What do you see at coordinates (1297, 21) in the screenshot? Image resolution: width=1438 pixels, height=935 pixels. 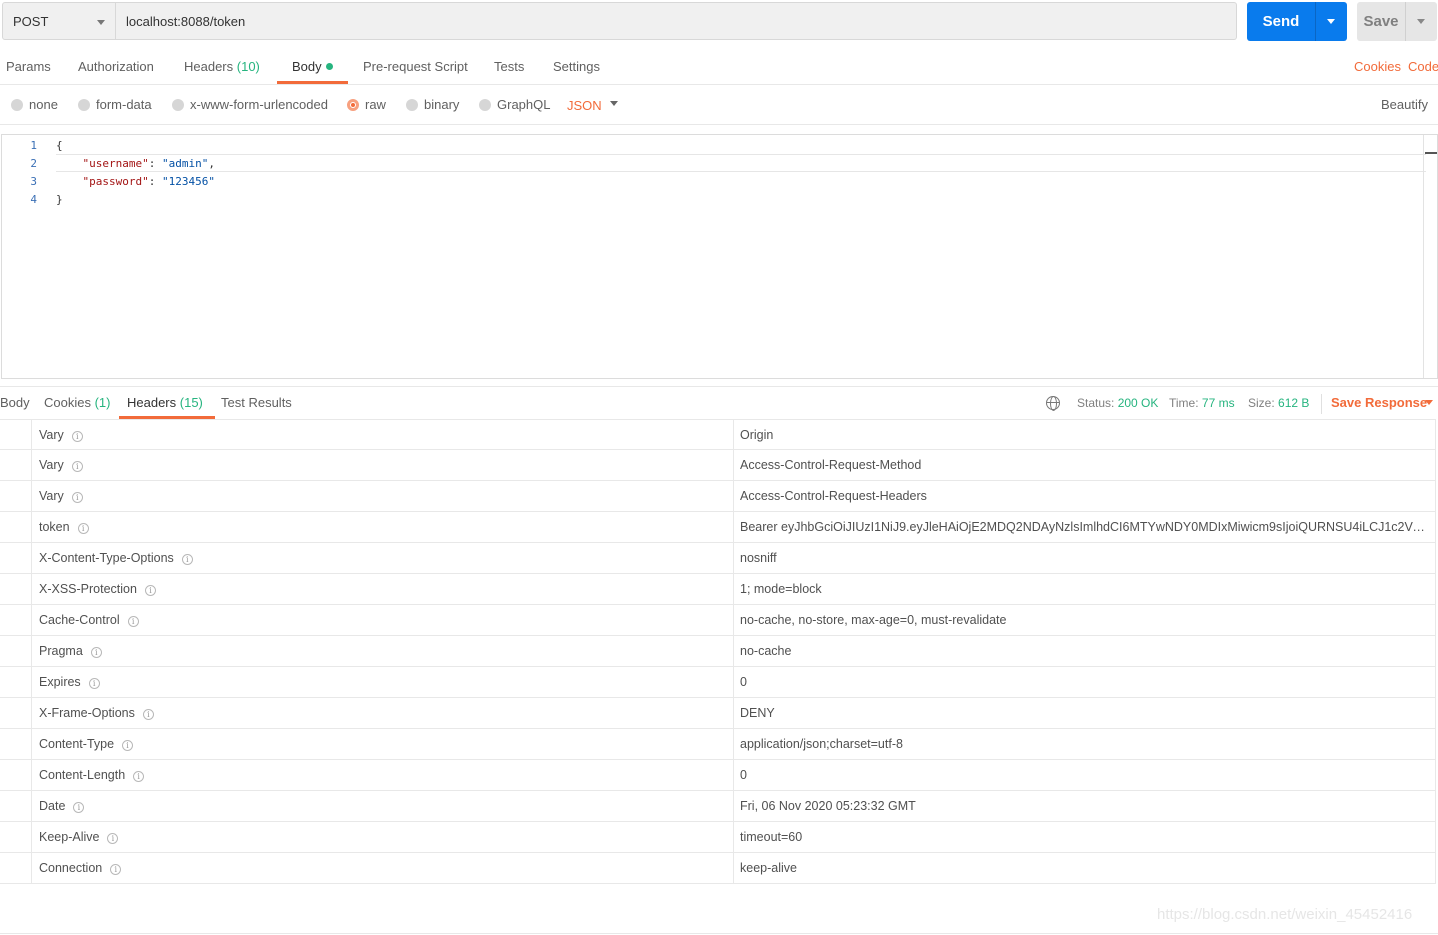 I see `send-button: Send` at bounding box center [1297, 21].